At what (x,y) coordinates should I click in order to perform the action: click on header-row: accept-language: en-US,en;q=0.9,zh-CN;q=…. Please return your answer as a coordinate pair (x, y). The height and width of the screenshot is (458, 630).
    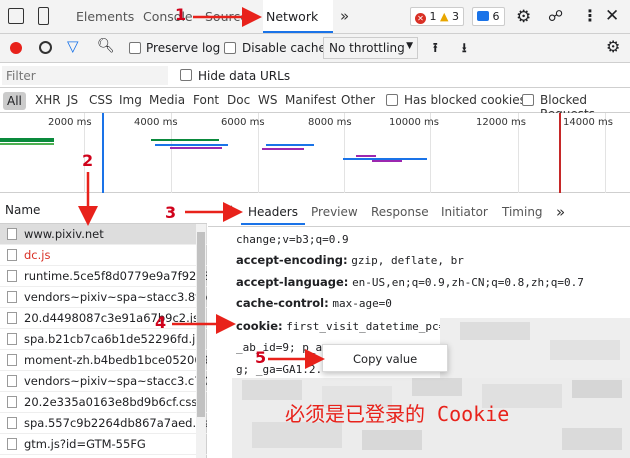
    Looking at the image, I should click on (410, 282).